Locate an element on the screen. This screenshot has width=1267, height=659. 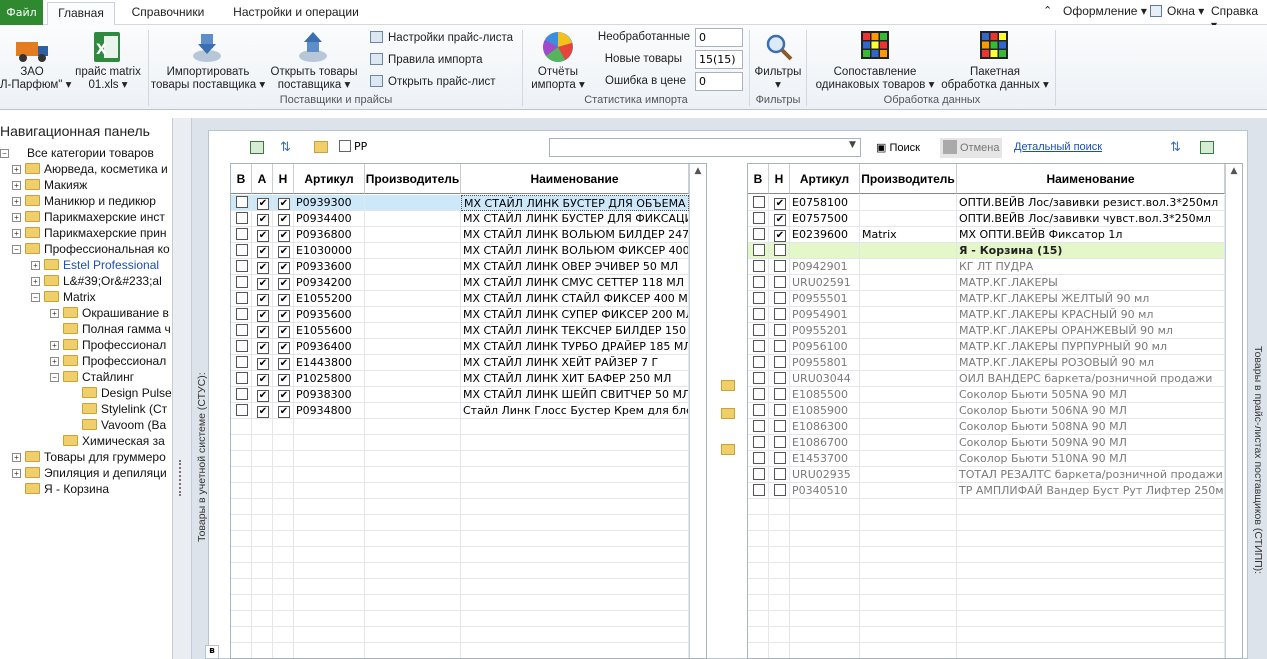
tree-node: Я - Корзина is located at coordinates (67, 489).